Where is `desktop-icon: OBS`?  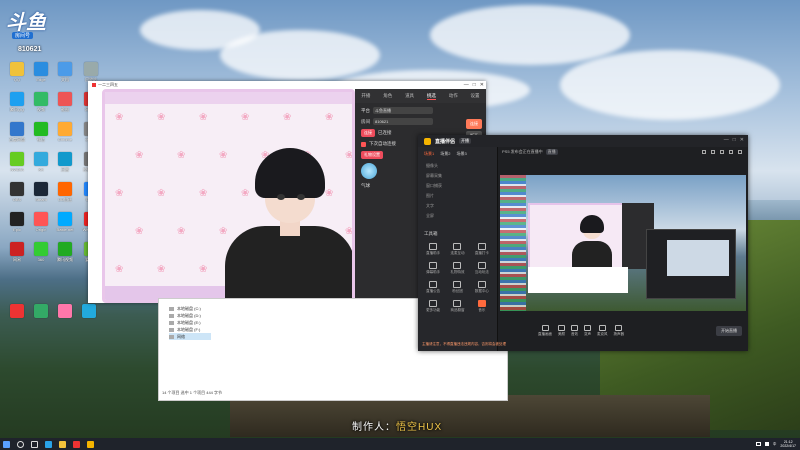 desktop-icon: OBS is located at coordinates (17, 192).